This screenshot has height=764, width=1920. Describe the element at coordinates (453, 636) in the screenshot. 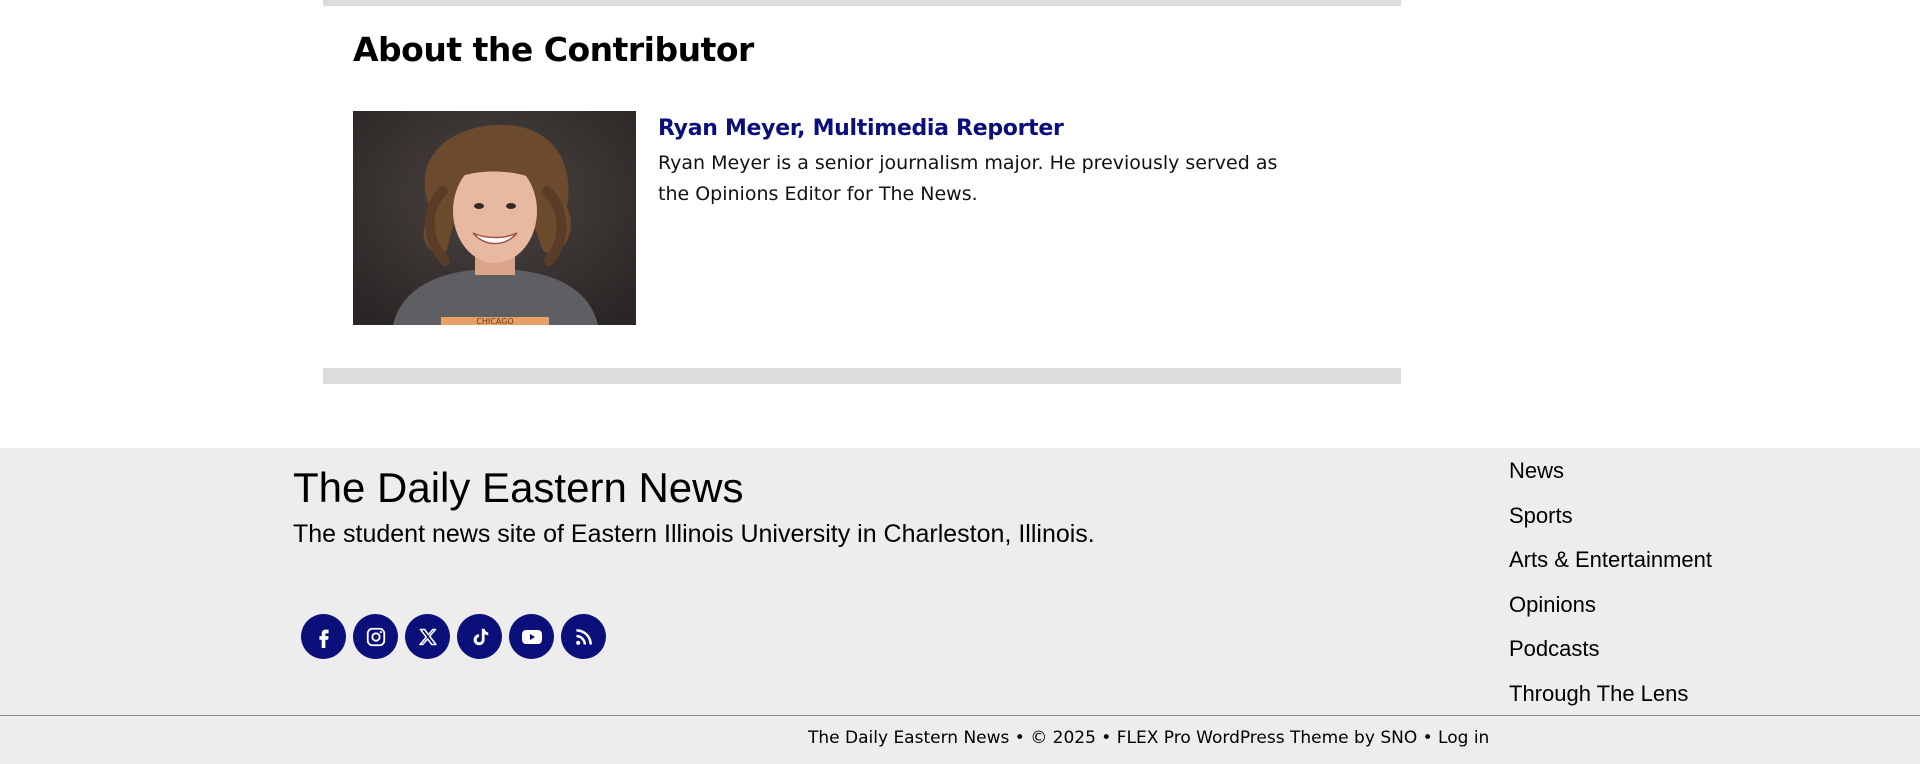

I see `social-links` at that location.